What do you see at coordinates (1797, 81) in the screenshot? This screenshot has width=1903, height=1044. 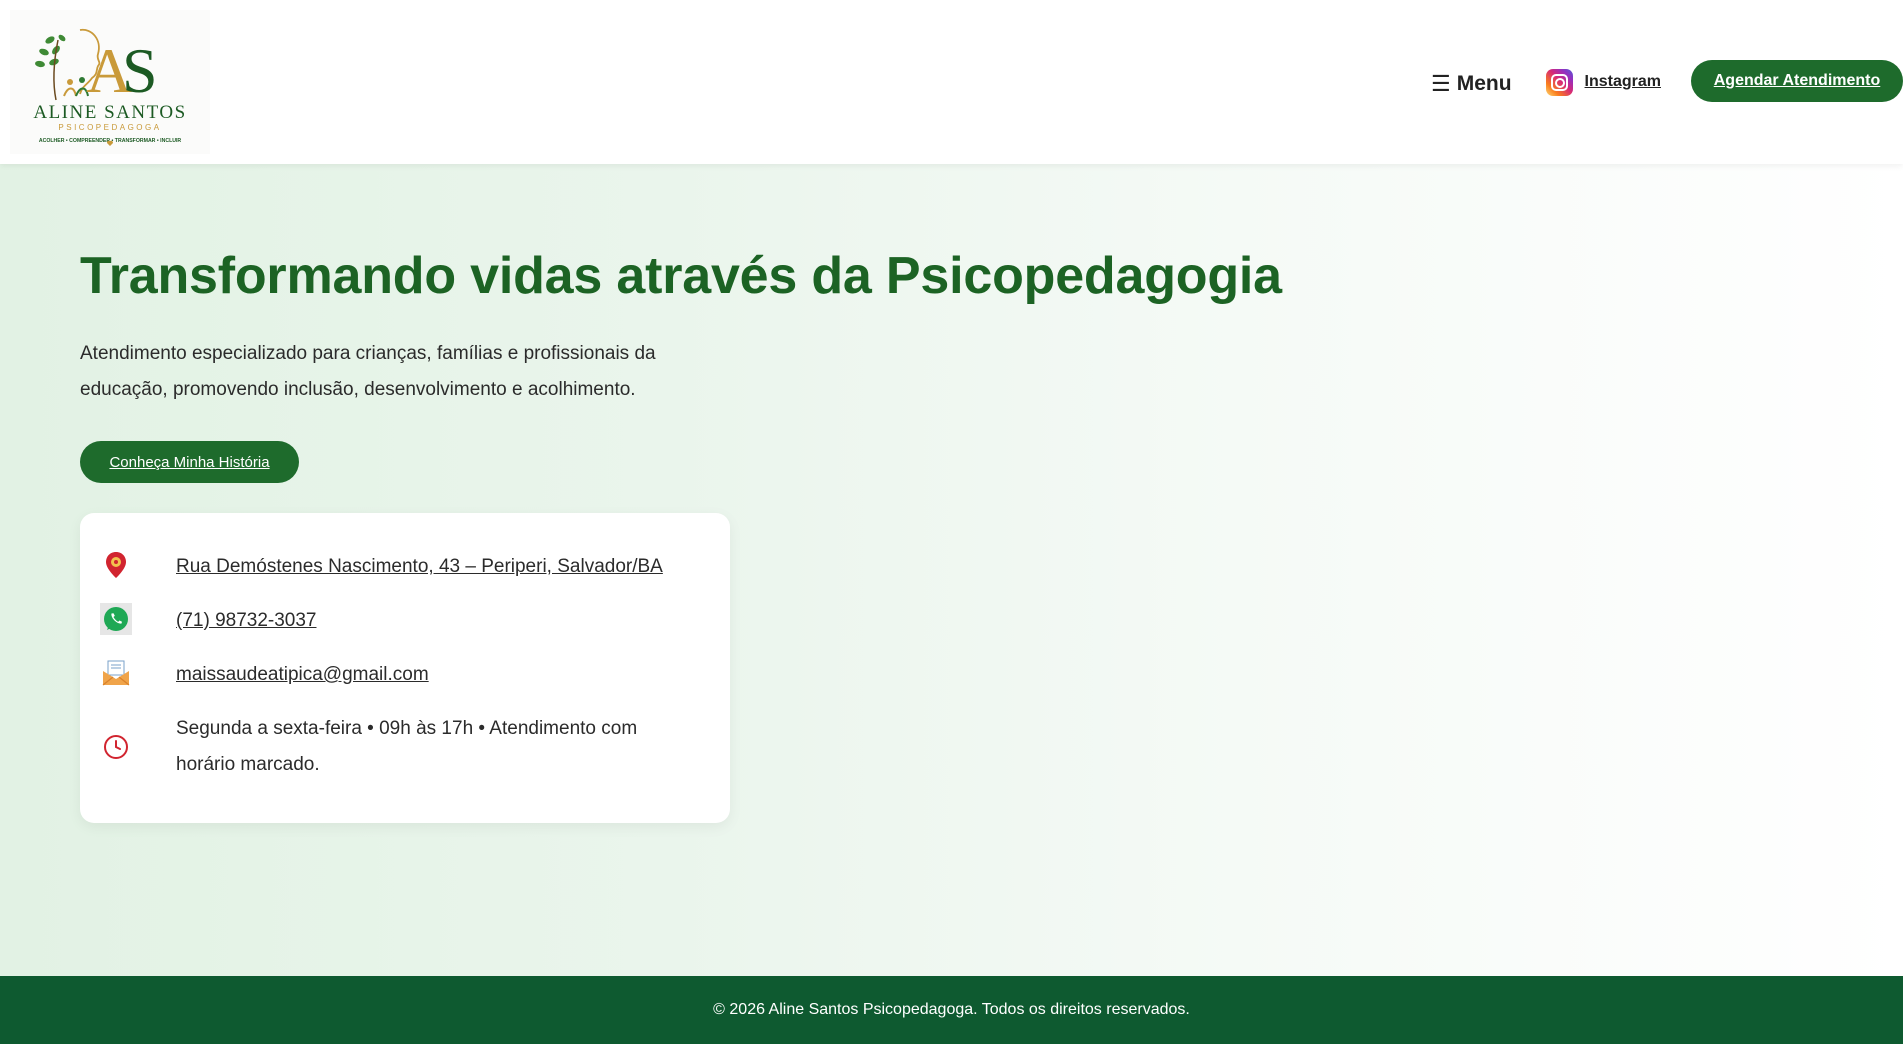 I see `schedule-appointment-button: Agendar Atendimento` at bounding box center [1797, 81].